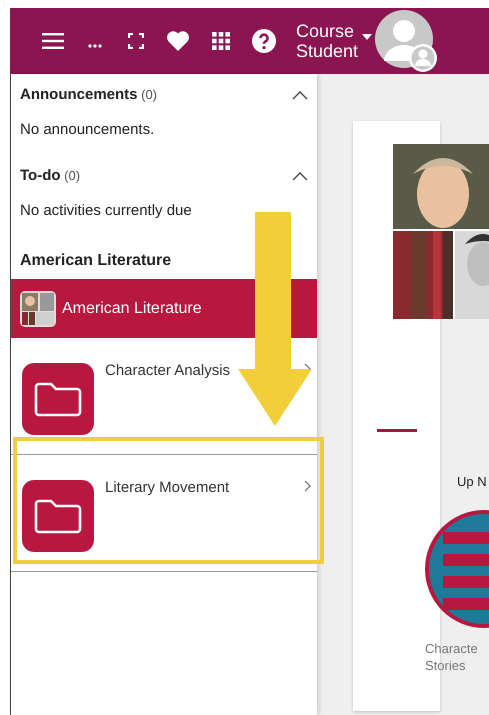 This screenshot has width=489, height=715. I want to click on section-message: No announcements., so click(87, 130).